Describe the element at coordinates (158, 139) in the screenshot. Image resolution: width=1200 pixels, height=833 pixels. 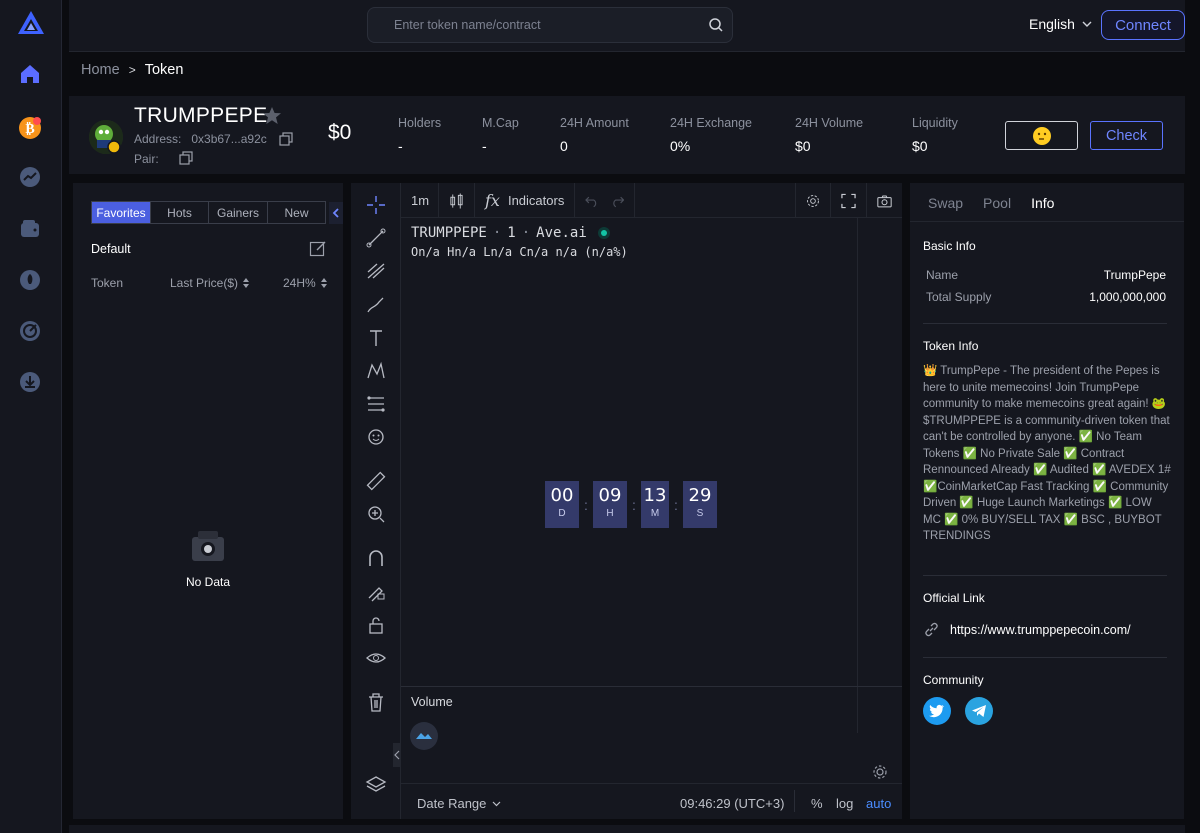
I see `address-label: Address:` at that location.